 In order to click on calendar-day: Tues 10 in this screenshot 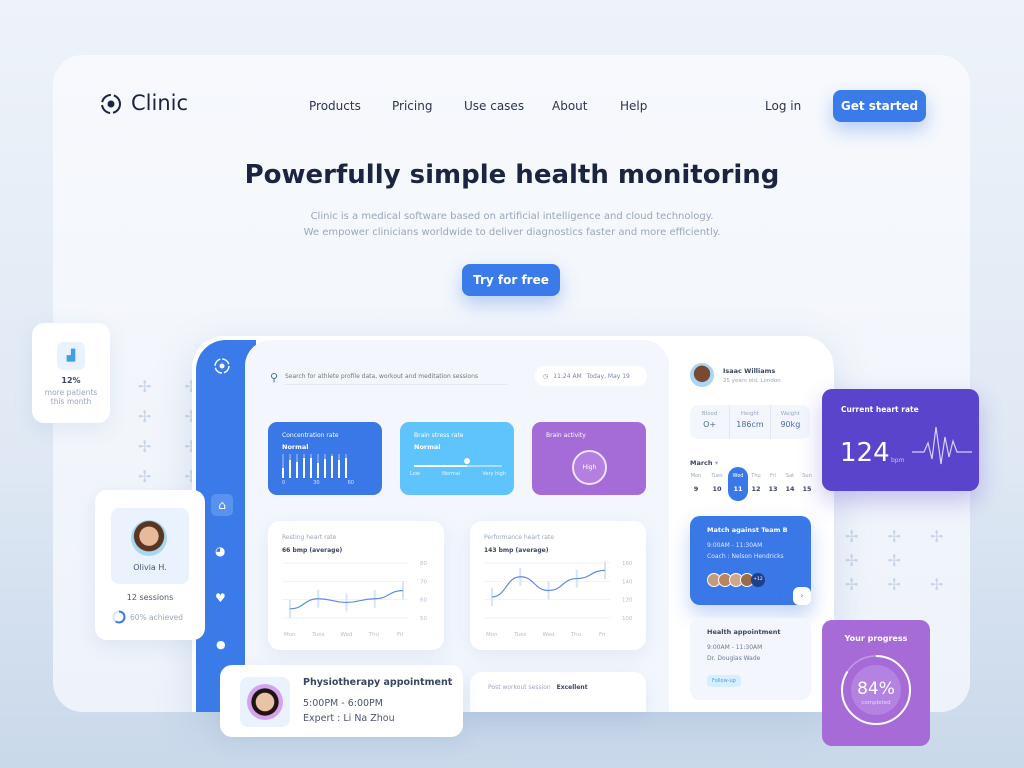, I will do `click(717, 484)`.